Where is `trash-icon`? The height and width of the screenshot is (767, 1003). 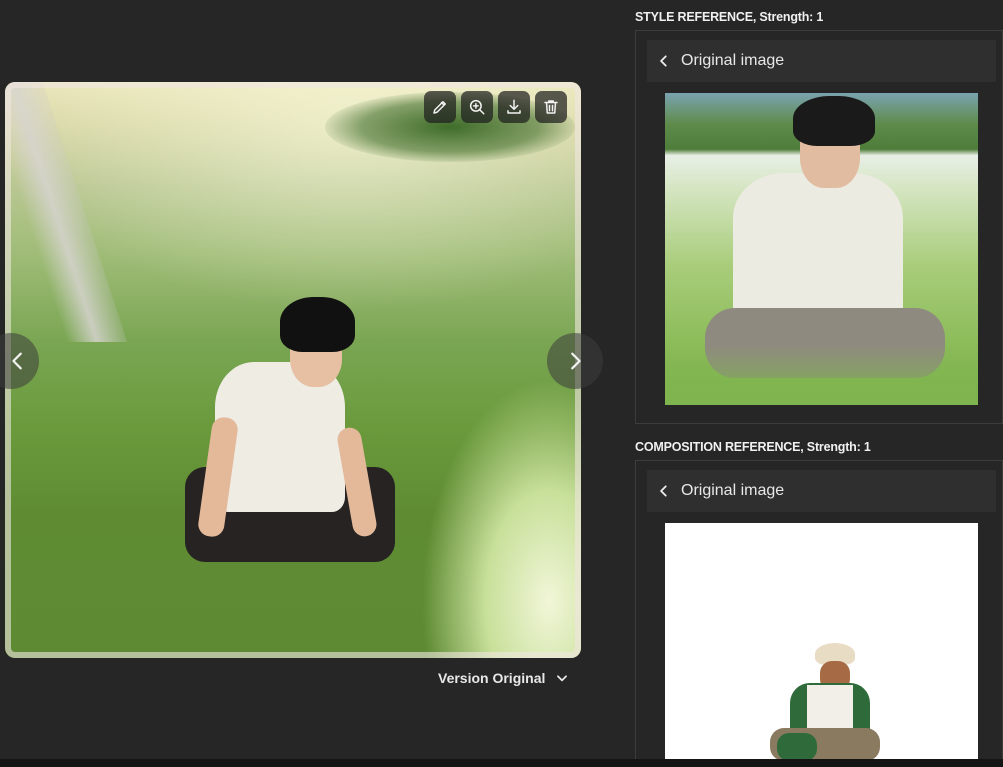
trash-icon is located at coordinates (551, 107).